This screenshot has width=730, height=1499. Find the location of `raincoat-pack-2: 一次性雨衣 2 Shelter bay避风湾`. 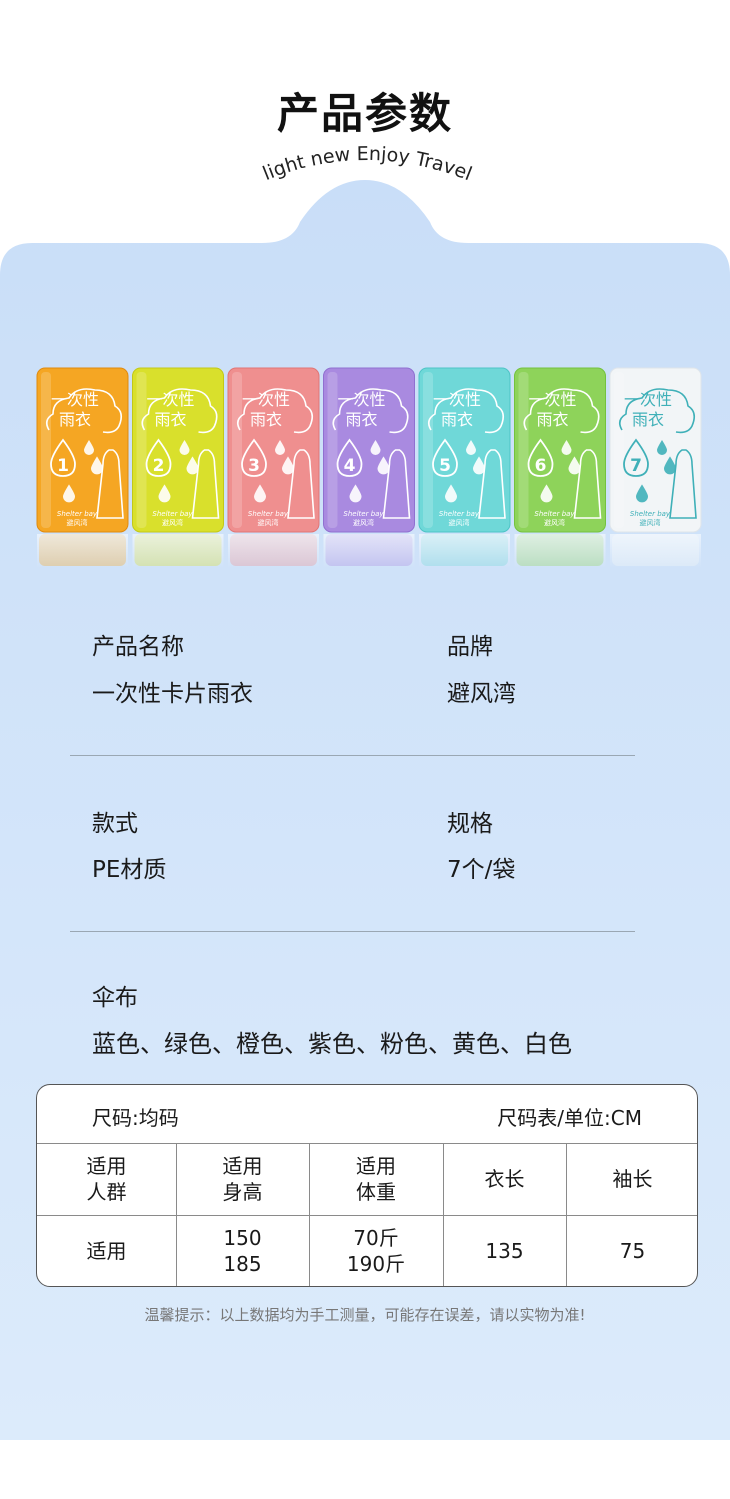

raincoat-pack-2: 一次性雨衣 2 Shelter bay避风湾 is located at coordinates (178, 467).